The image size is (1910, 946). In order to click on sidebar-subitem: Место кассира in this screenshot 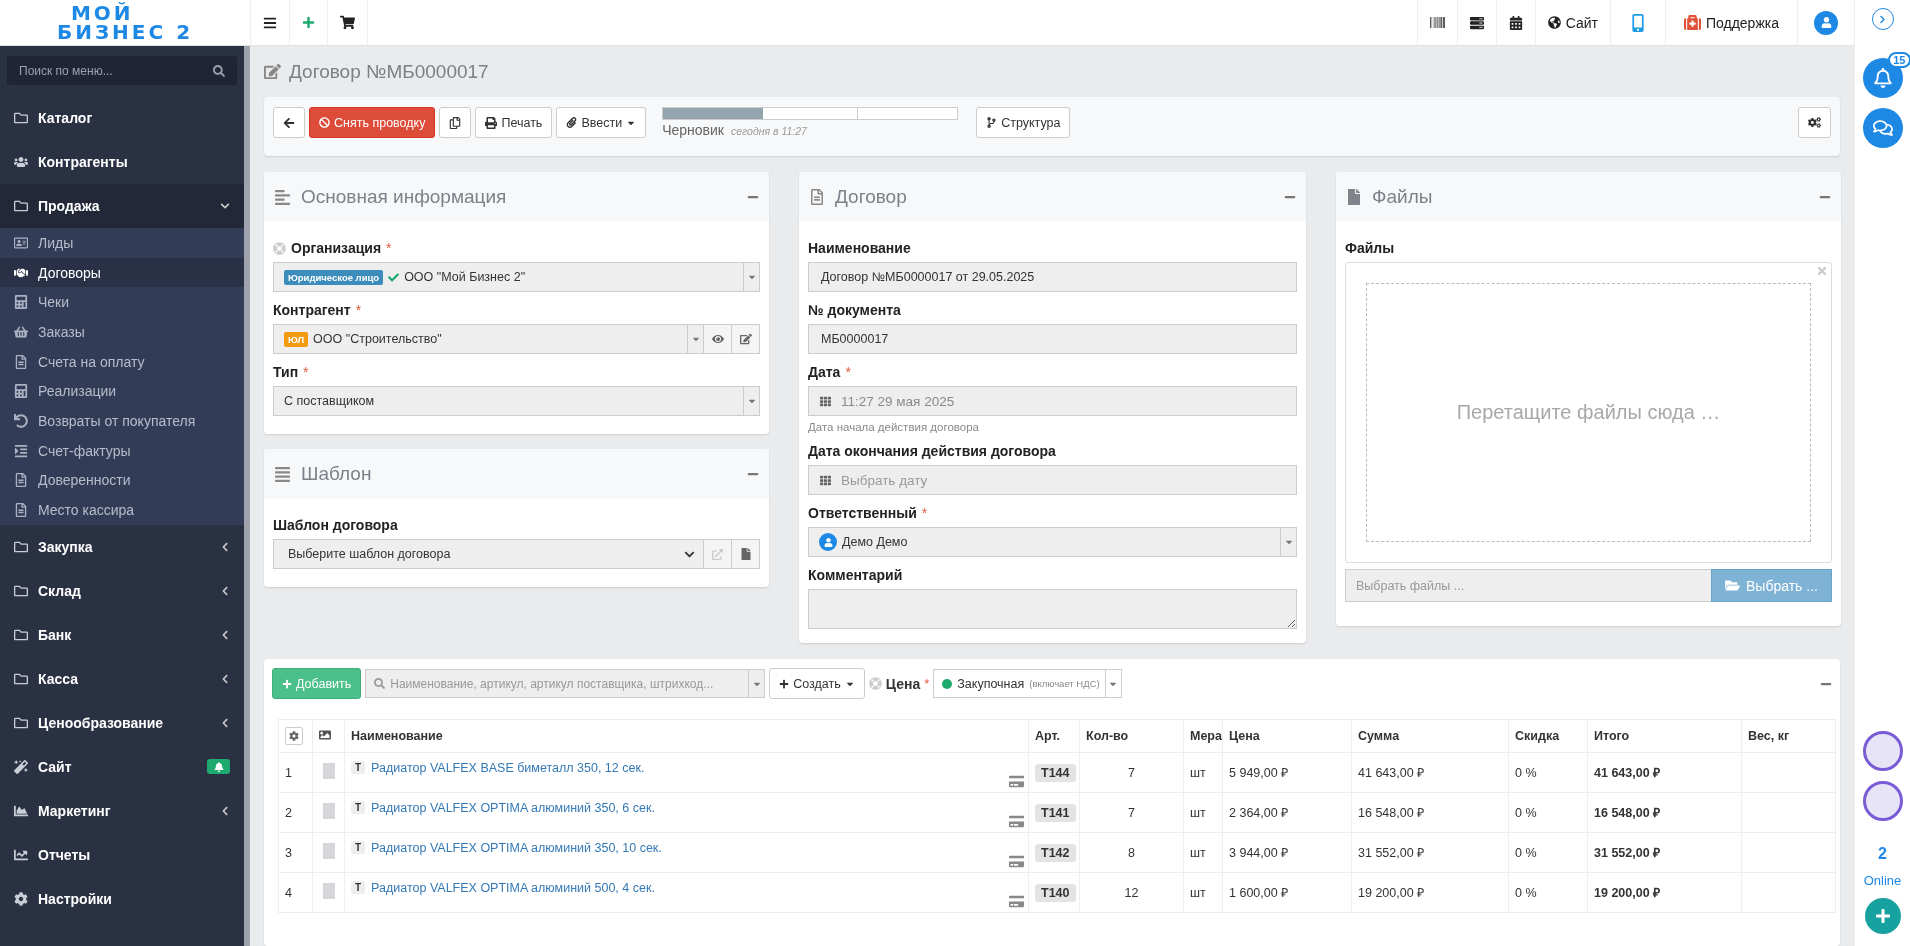, I will do `click(122, 510)`.